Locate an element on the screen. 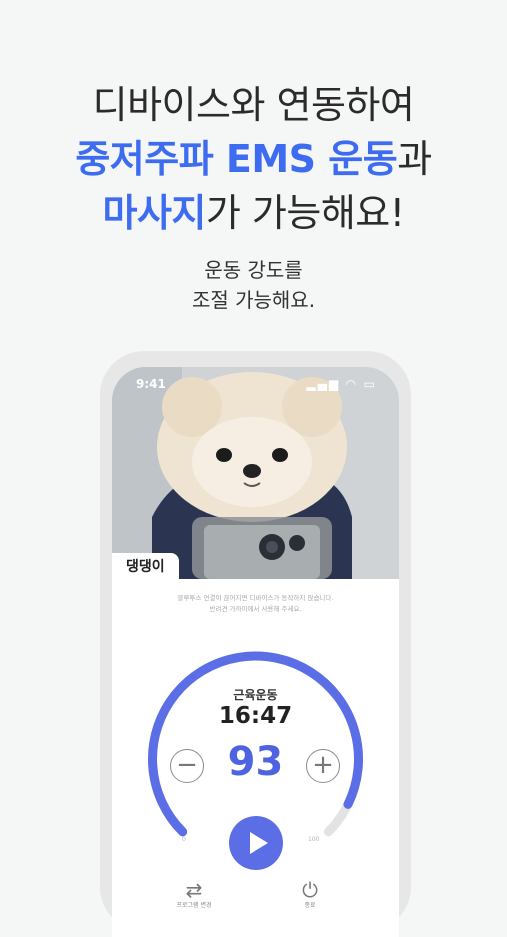  dog-photo: 9:41 ▂▄▆ ◠ ▭ 댕댕이 is located at coordinates (255, 473).